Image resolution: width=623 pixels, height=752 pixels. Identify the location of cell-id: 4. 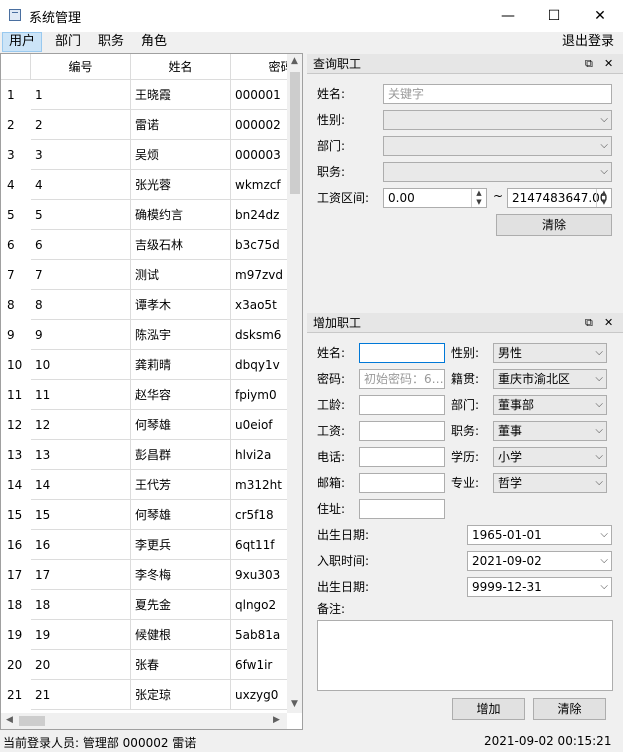
(81, 185).